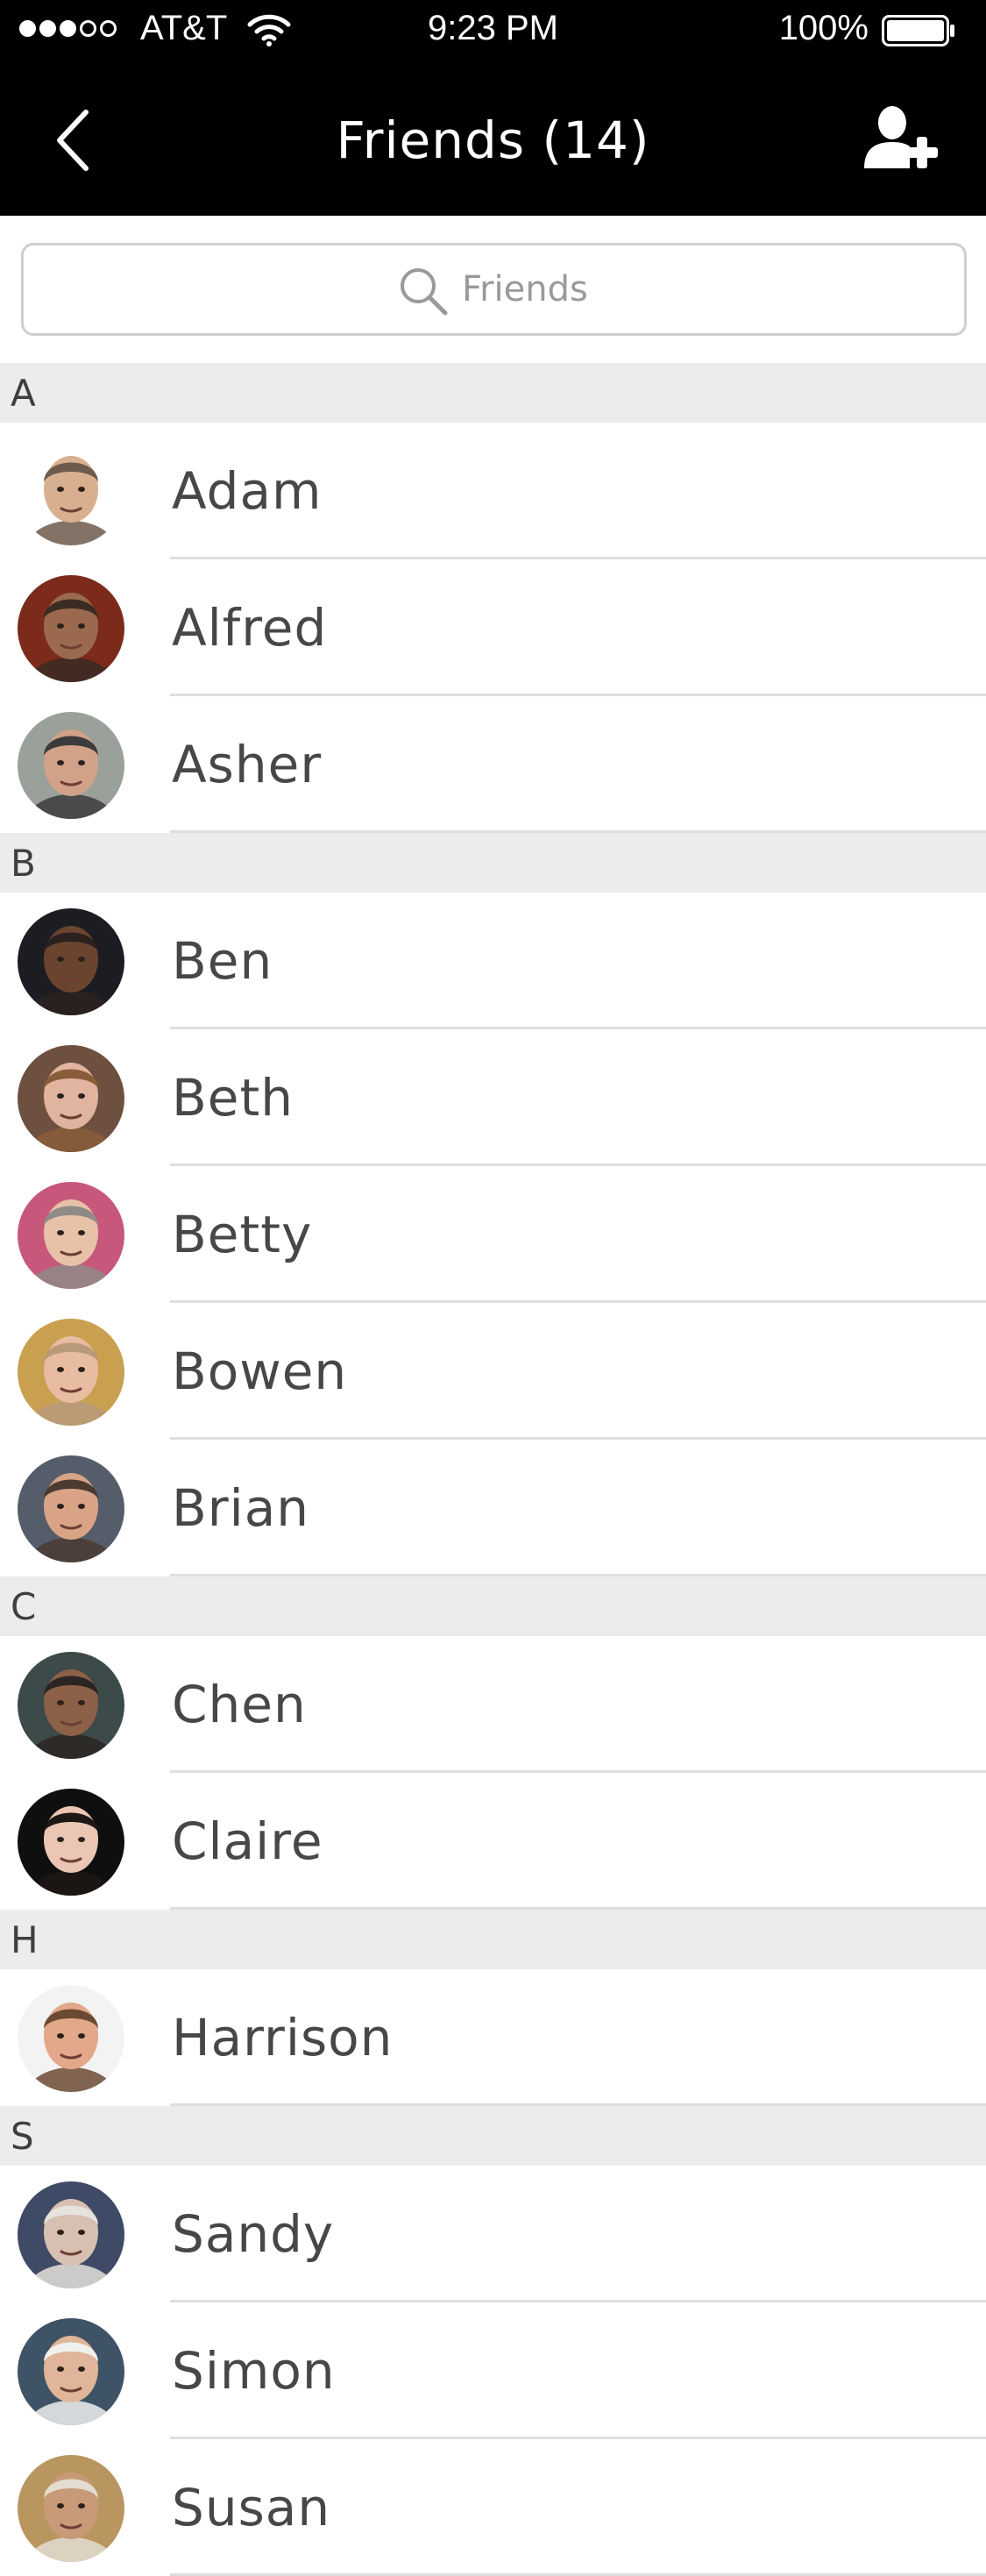 The width and height of the screenshot is (986, 2576). Describe the element at coordinates (241, 1508) in the screenshot. I see `friend-name: Brian` at that location.